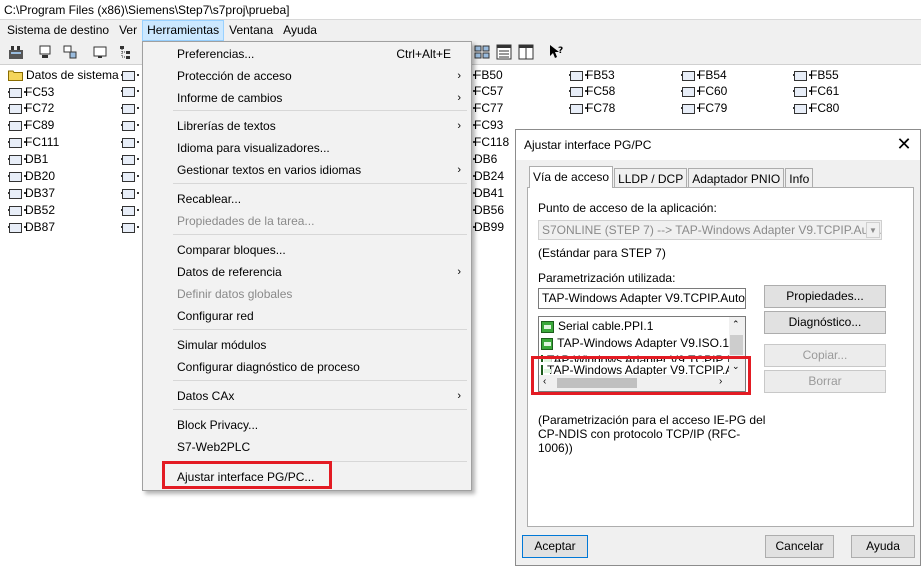 This screenshot has width=921, height=566. What do you see at coordinates (63, 74) in the screenshot?
I see `system-data-folder: Datos de sistema` at bounding box center [63, 74].